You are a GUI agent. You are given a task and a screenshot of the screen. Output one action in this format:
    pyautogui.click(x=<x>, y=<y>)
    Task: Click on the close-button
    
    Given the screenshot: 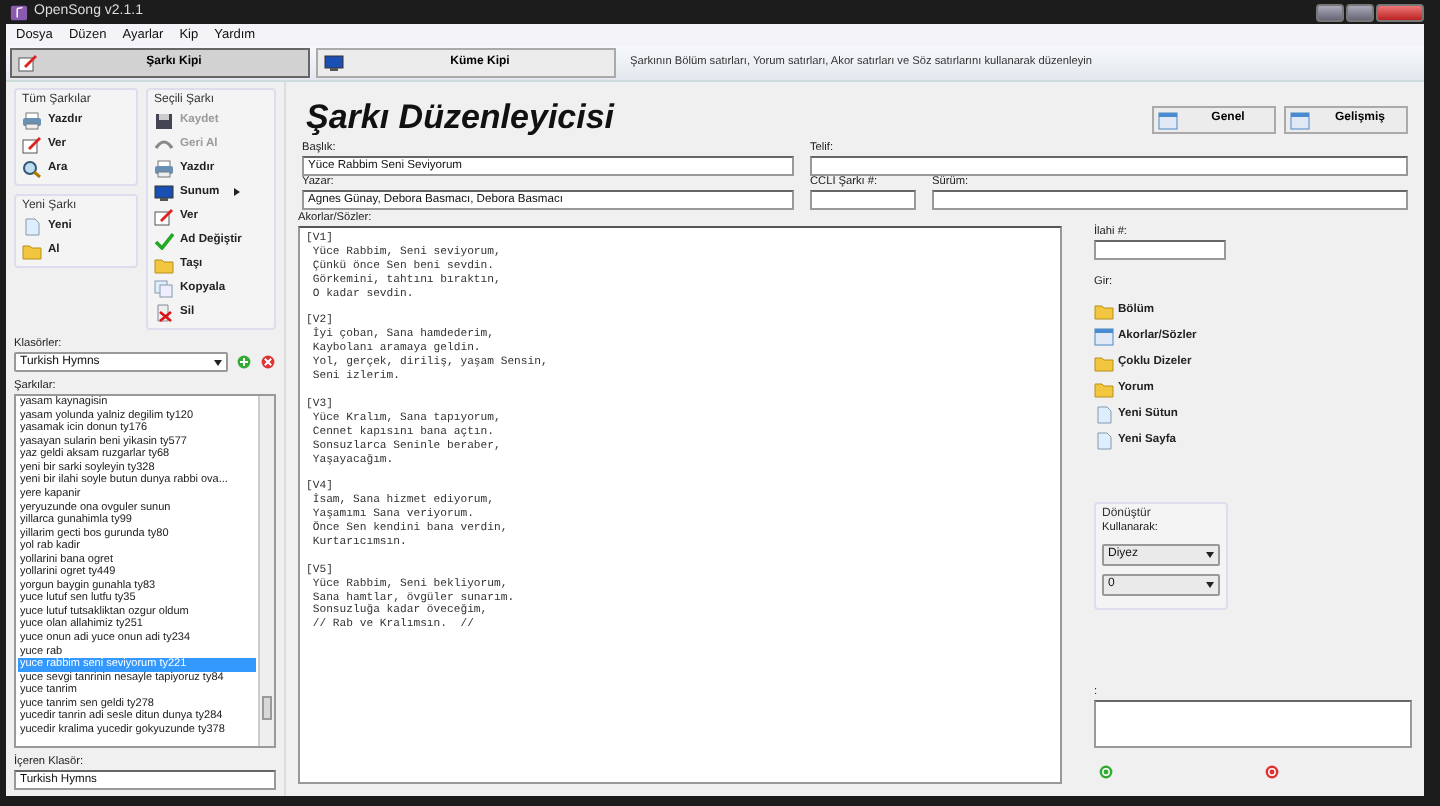 What is the action you would take?
    pyautogui.click(x=1400, y=12)
    